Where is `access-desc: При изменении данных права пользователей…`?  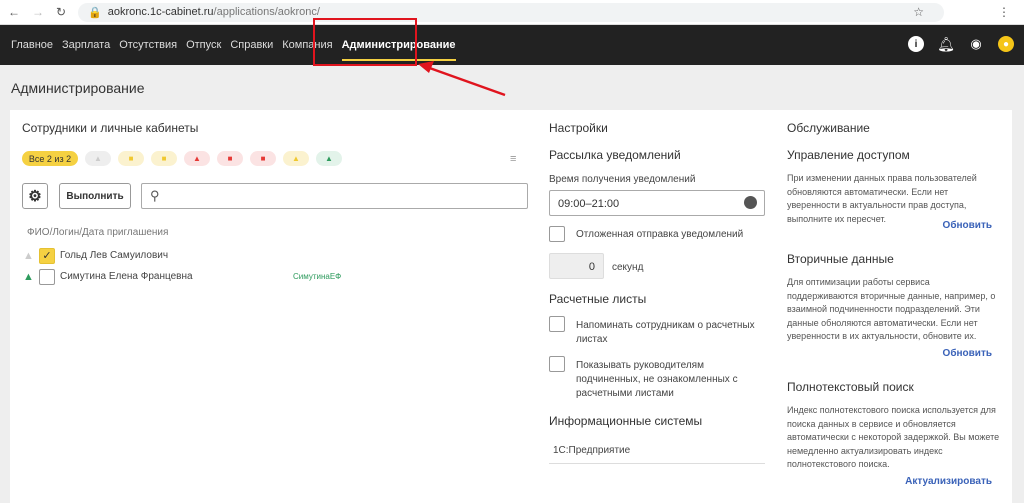
access-desc: При изменении данных права пользователей… is located at coordinates (882, 198).